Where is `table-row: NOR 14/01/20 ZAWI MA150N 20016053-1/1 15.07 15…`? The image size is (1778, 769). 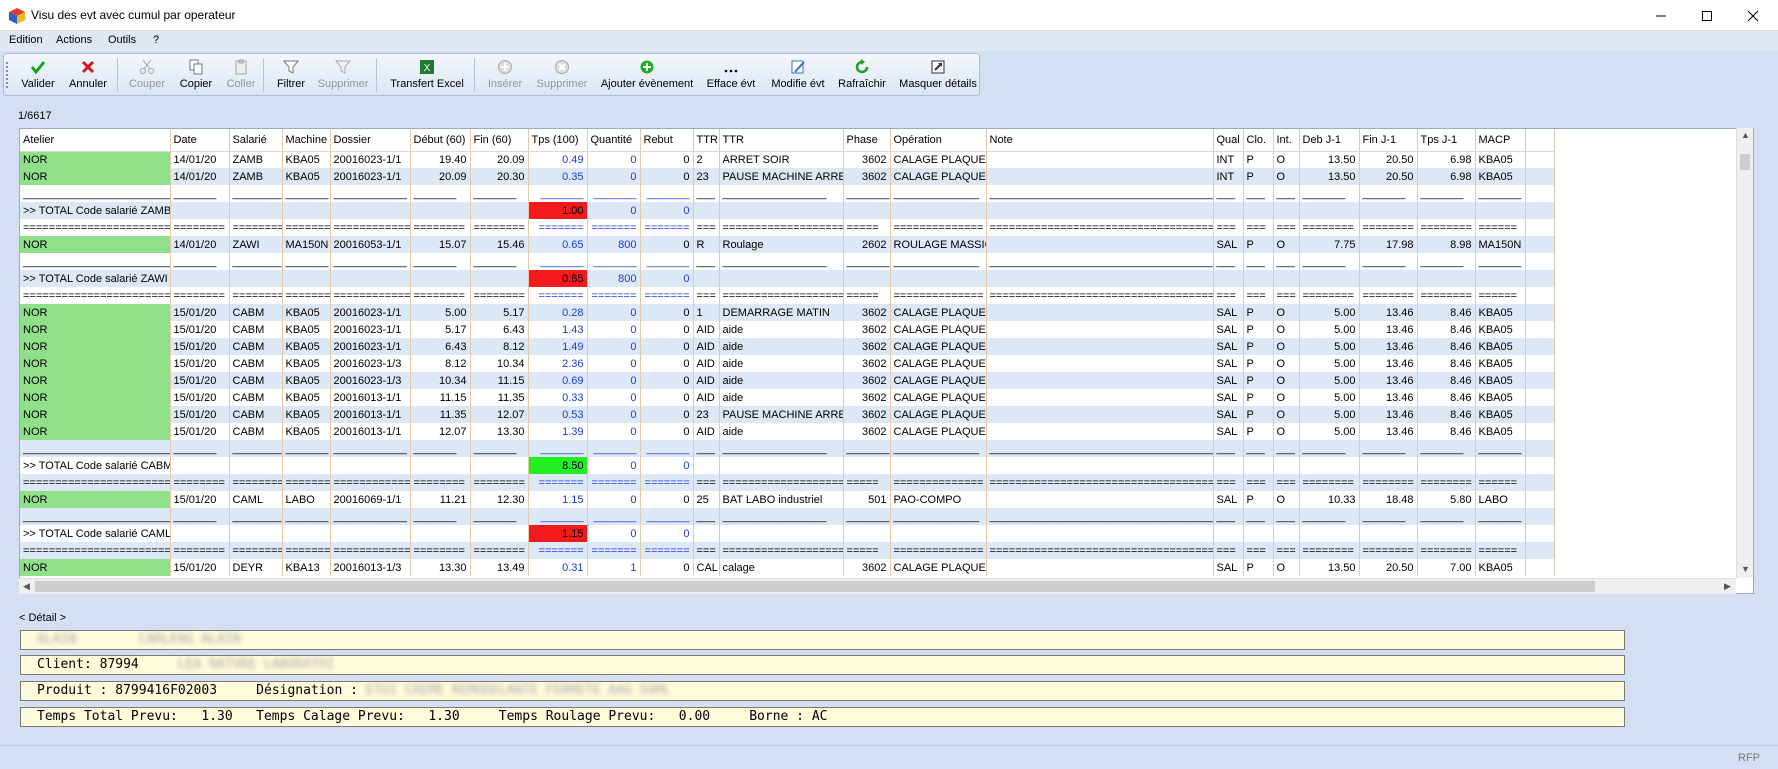
table-row: NOR 14/01/20 ZAWI MA150N 20016053-1/1 15.07 15… is located at coordinates (787, 244).